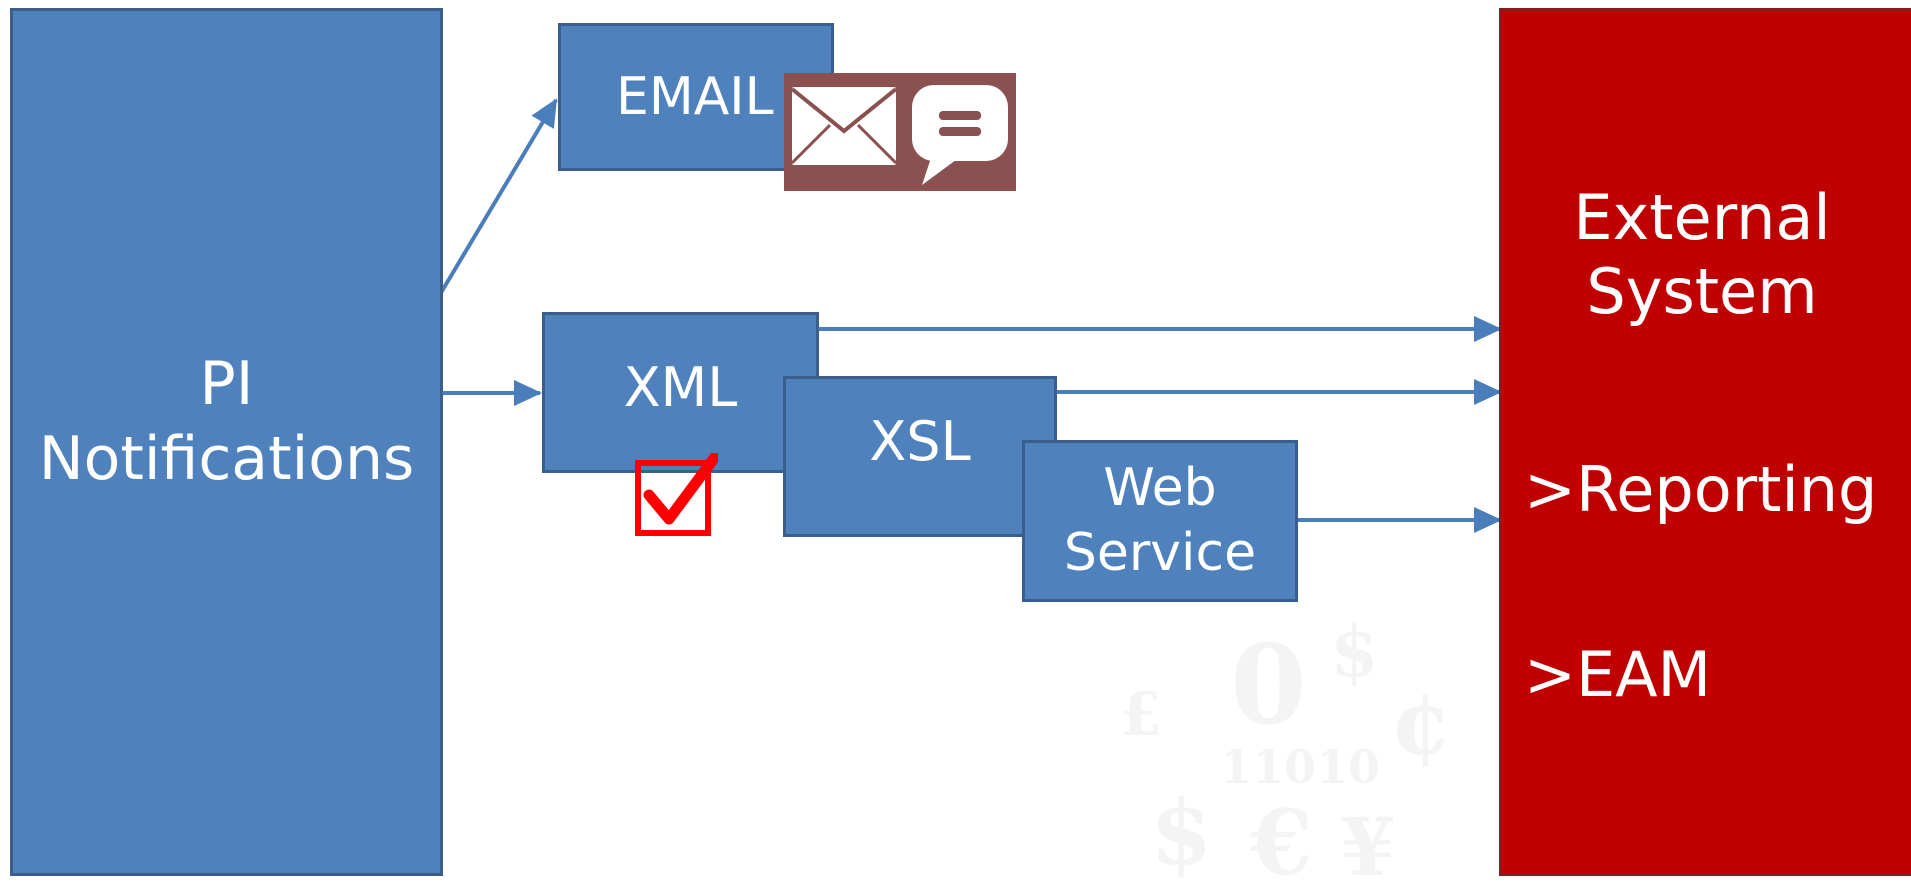  Describe the element at coordinates (226, 421) in the screenshot. I see `pi-notifications-label: PI Notifications` at that location.